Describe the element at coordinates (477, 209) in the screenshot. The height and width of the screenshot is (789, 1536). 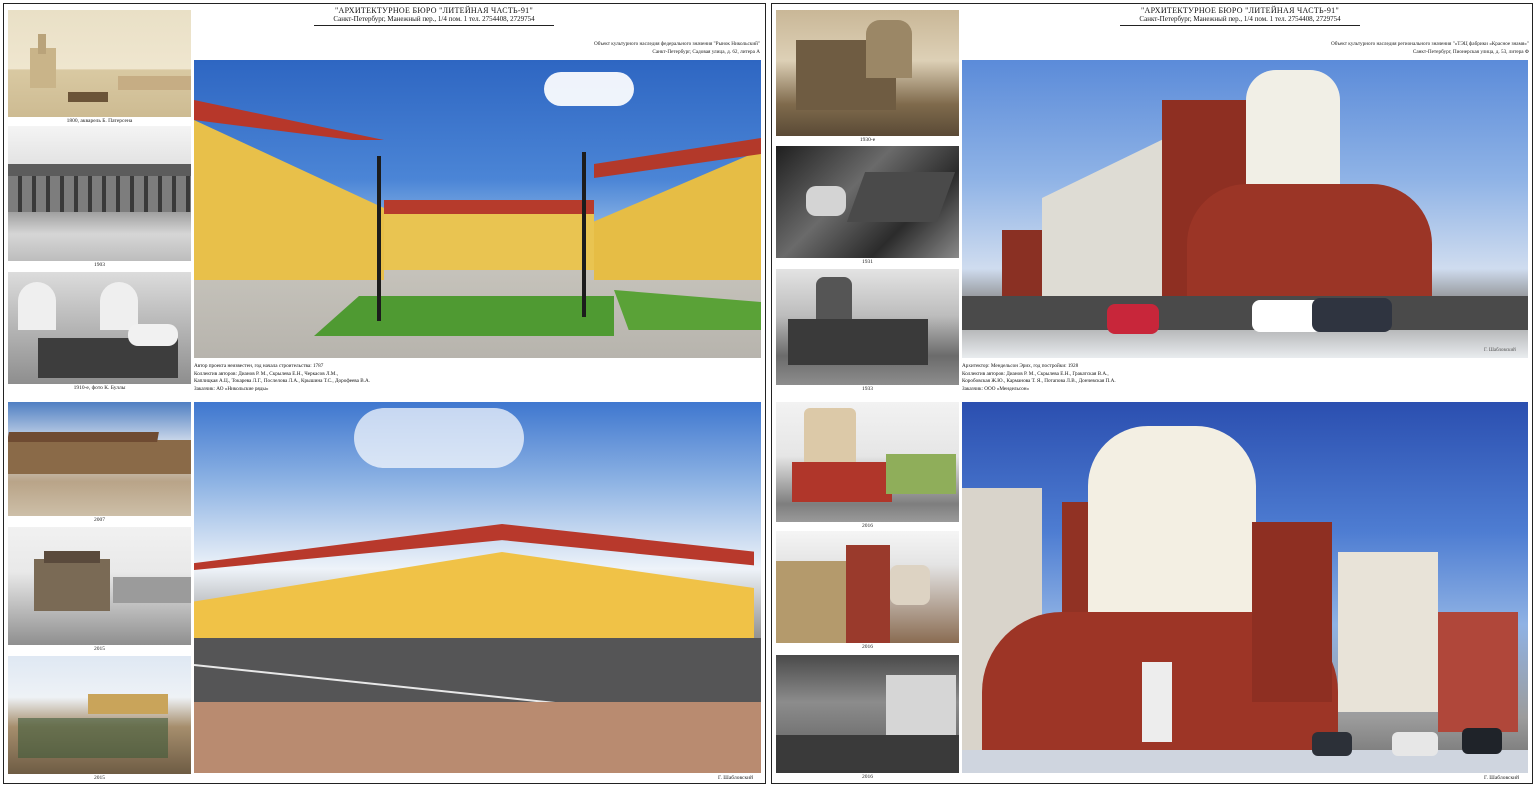
I see `main-photo-courtyard` at that location.